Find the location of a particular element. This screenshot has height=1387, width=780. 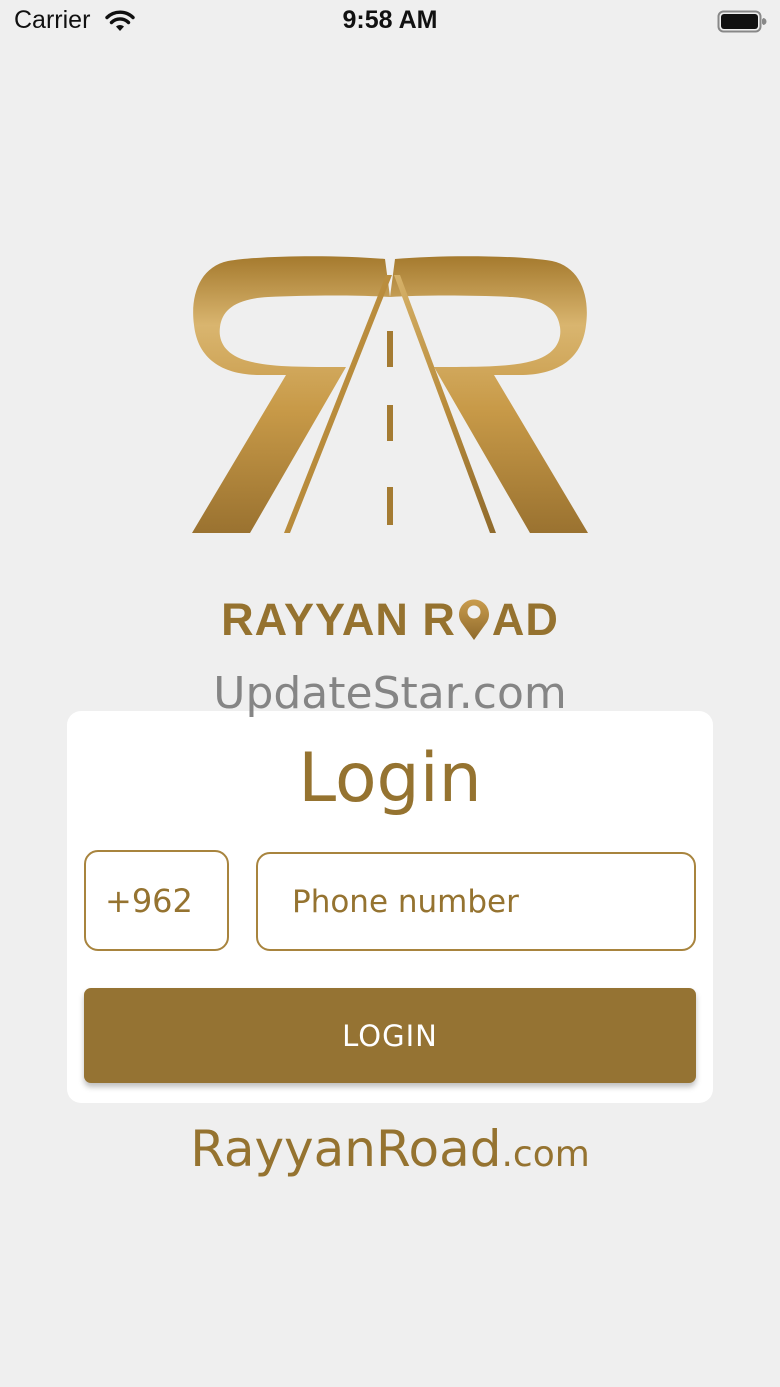

clock-time: 9:58 AM is located at coordinates (390, 20).